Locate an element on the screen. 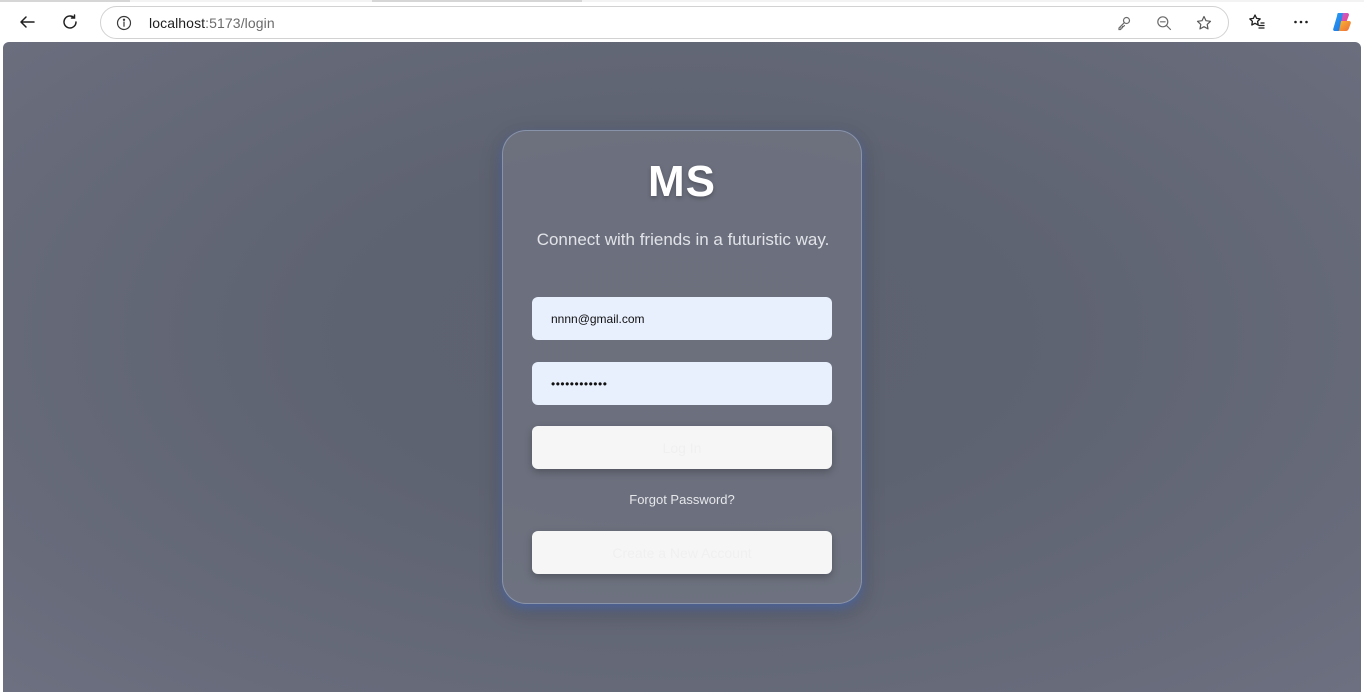 This screenshot has width=1364, height=695. login-button: Log In is located at coordinates (682, 447).